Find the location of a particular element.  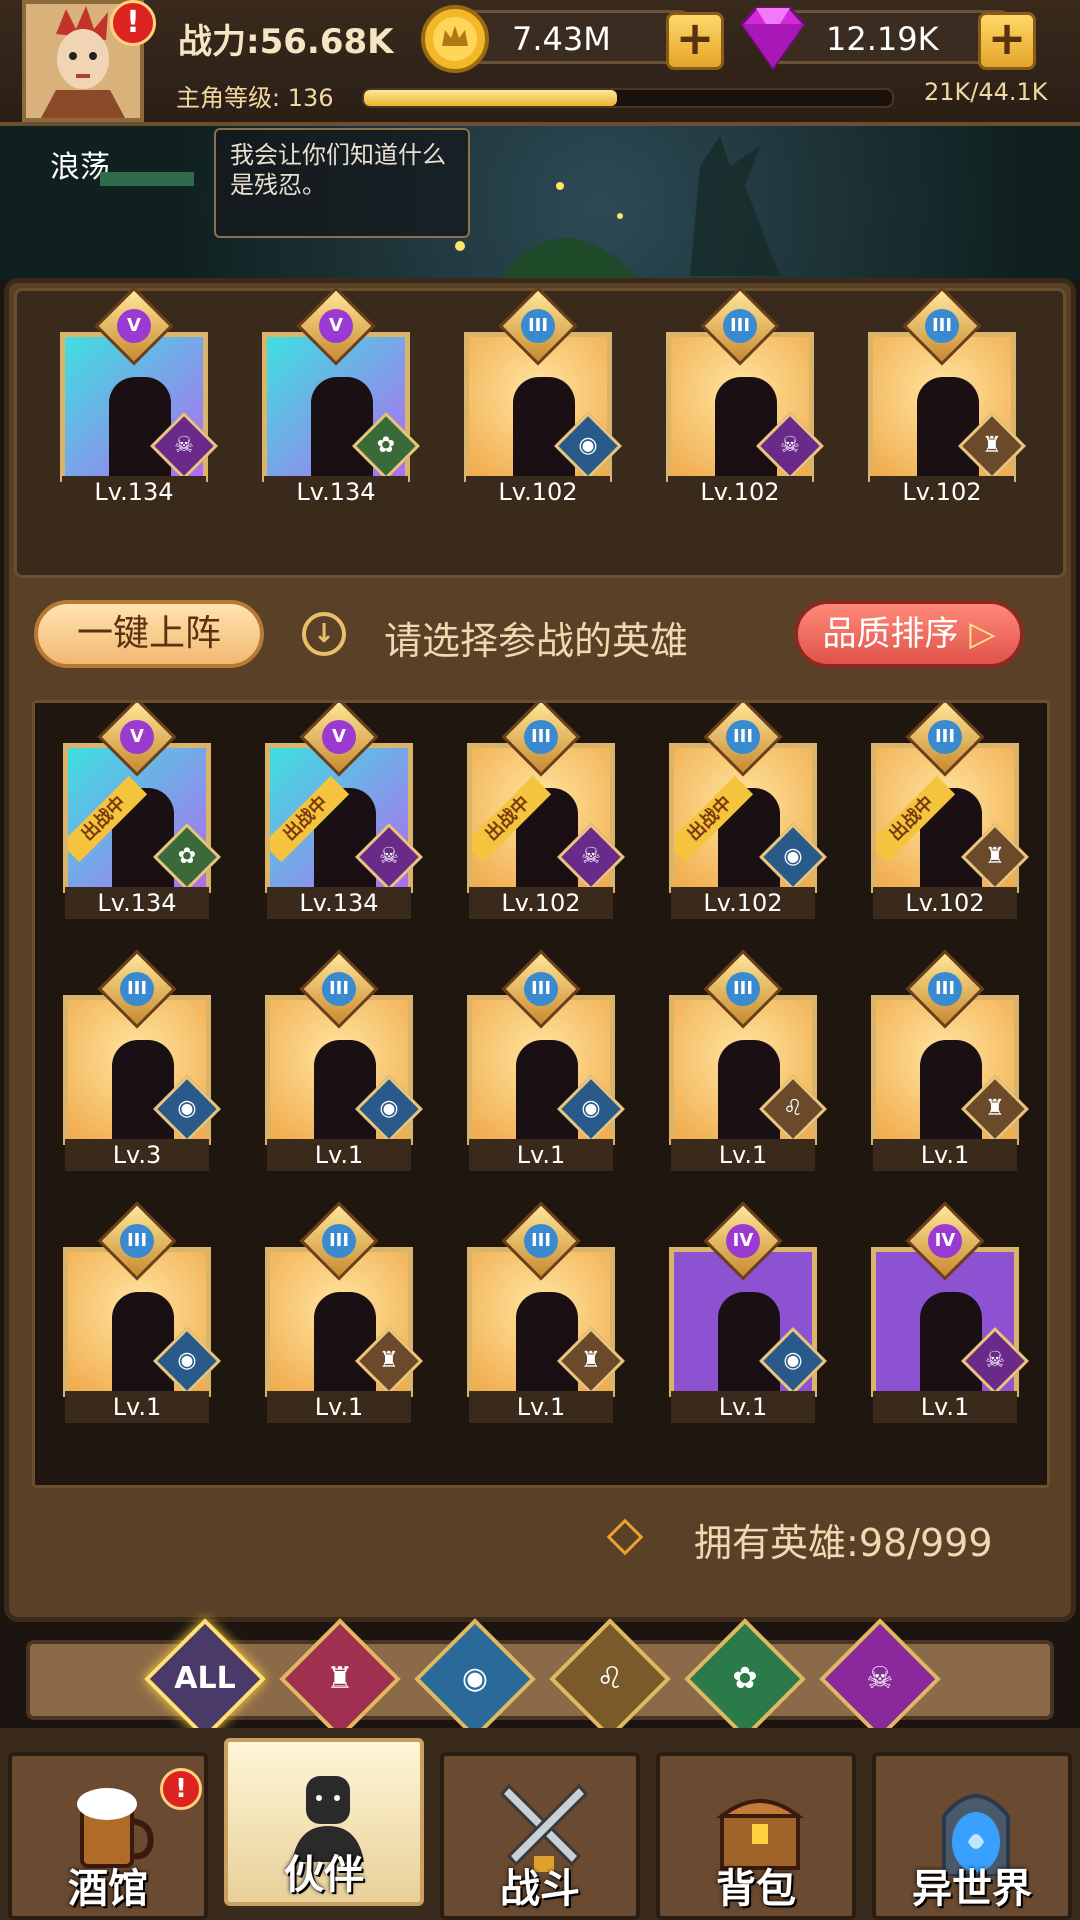

hero-level: Lv.3 is located at coordinates (137, 1155).